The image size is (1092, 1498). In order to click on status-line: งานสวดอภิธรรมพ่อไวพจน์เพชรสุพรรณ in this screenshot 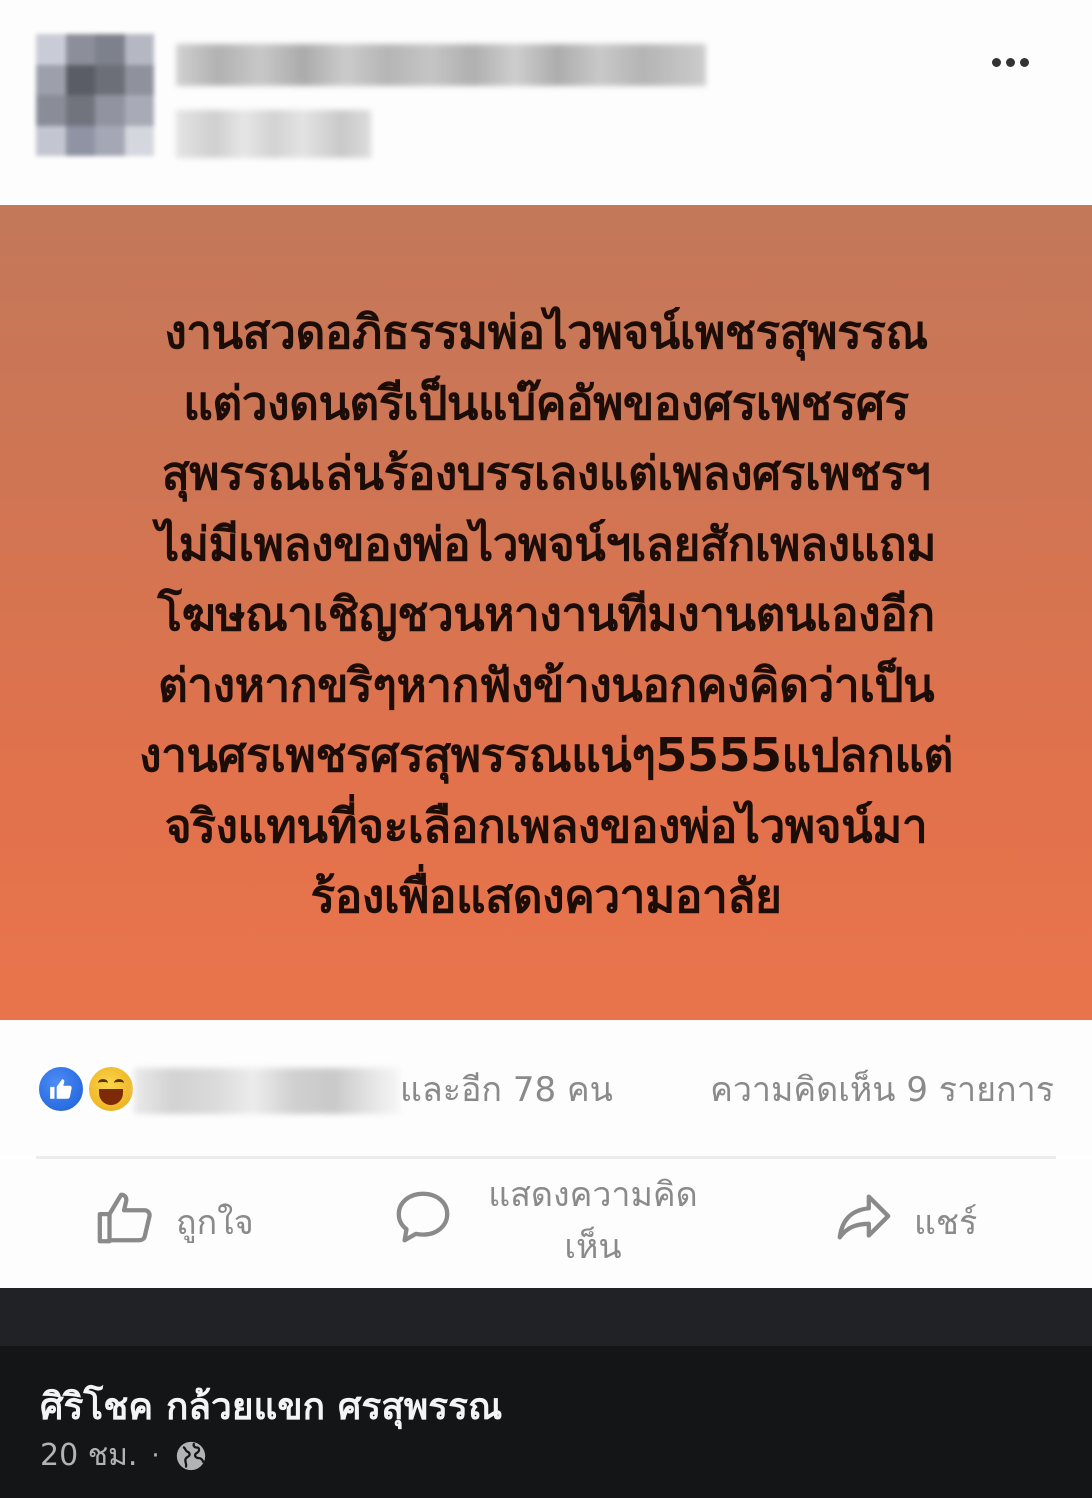, I will do `click(546, 332)`.